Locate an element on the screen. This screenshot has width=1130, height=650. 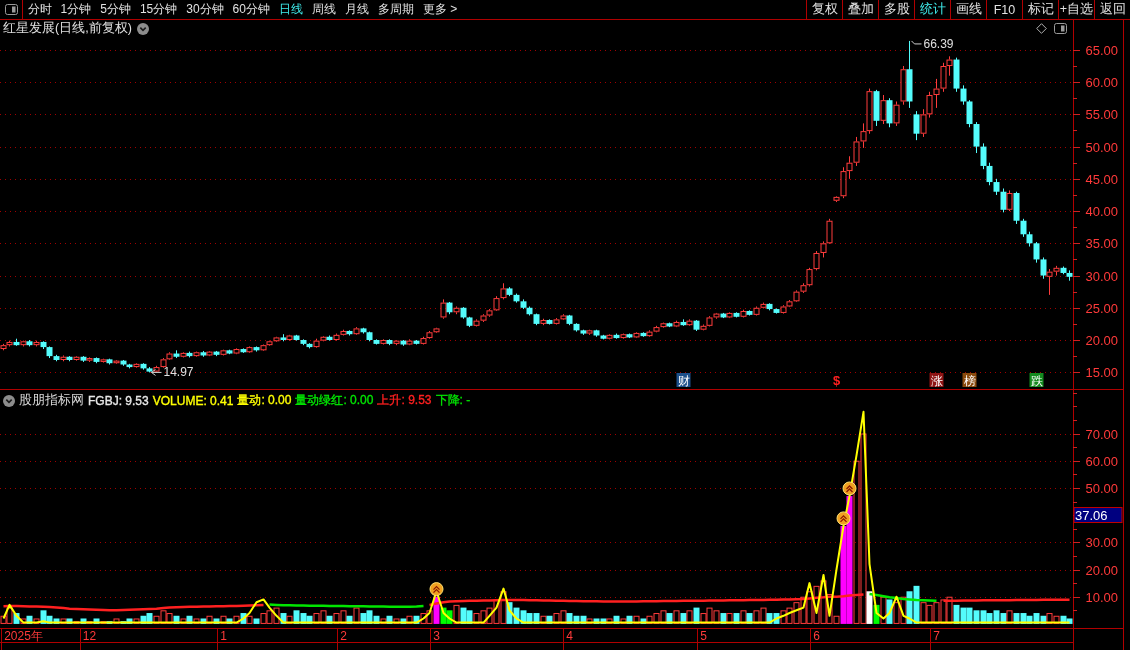
axis-tick-label: 35.00 is located at coordinates (1101, 243).